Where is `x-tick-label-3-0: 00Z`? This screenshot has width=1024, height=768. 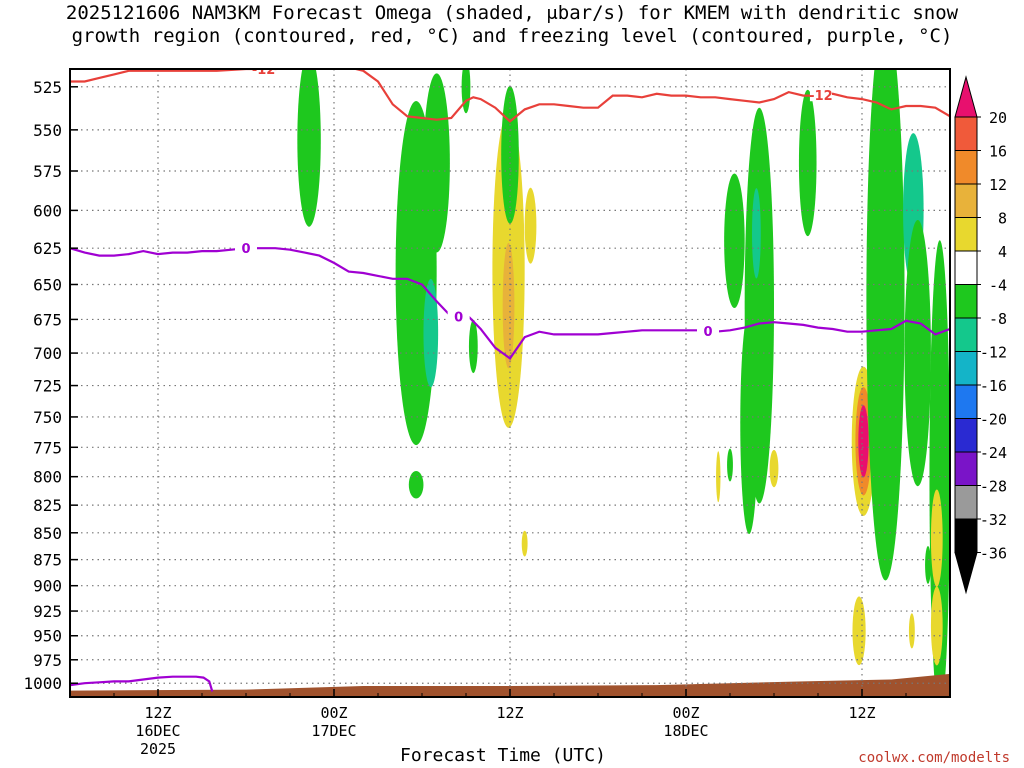 x-tick-label-3-0: 00Z is located at coordinates (685, 713).